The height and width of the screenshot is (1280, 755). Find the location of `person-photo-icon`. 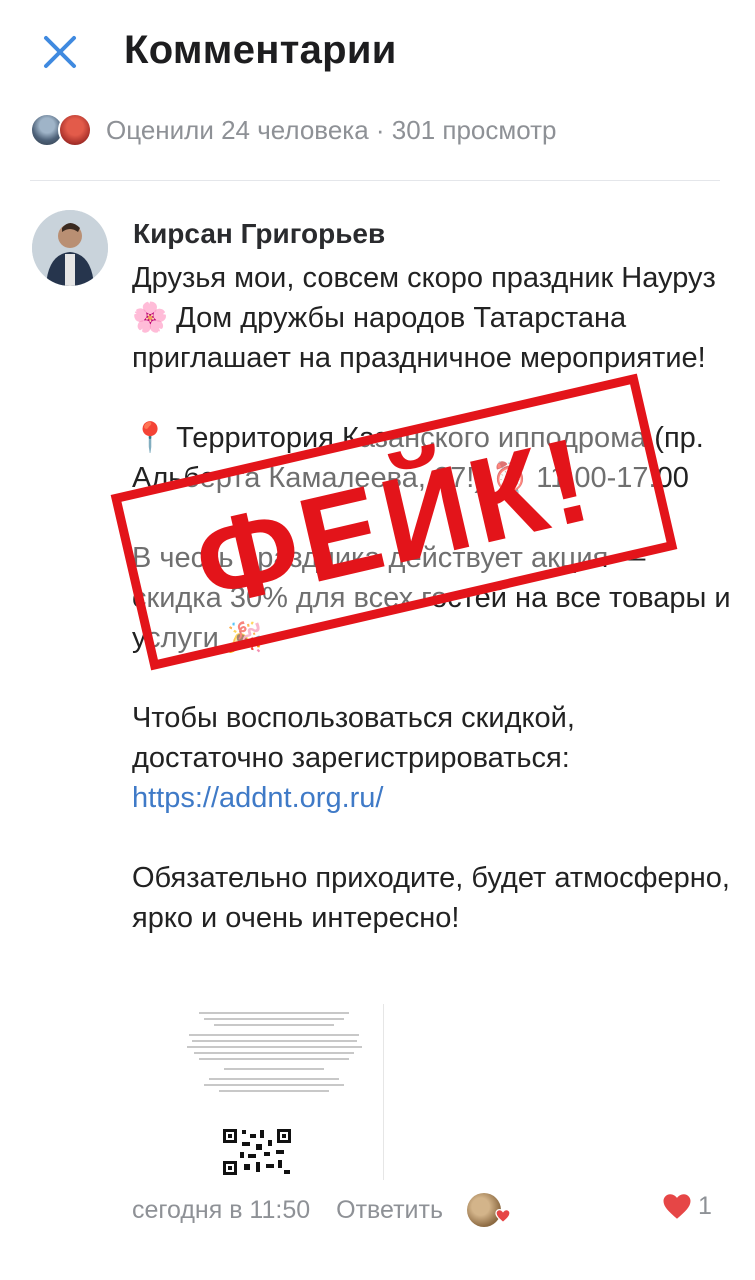

person-photo-icon is located at coordinates (70, 248).